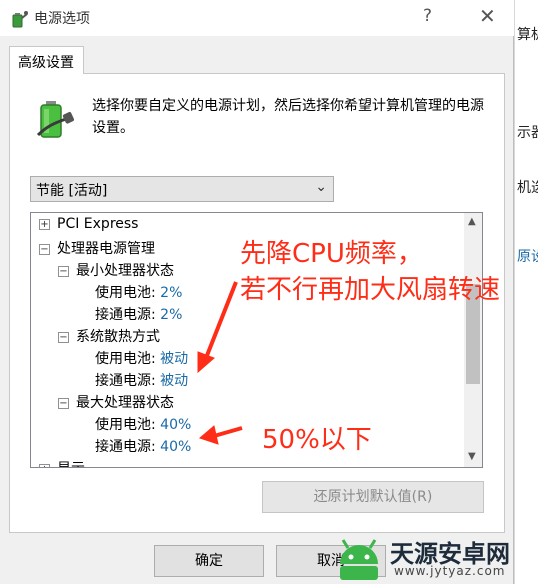  I want to click on window-title: 电源选项, so click(62, 19).